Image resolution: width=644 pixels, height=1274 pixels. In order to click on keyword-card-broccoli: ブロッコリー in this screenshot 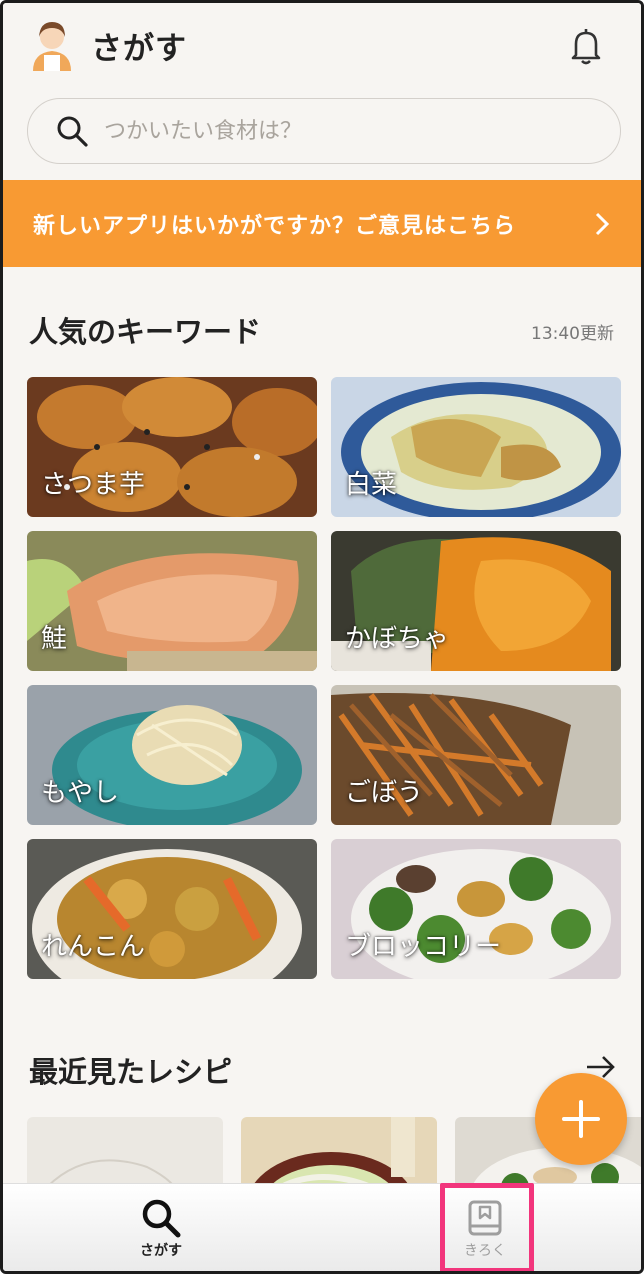, I will do `click(476, 909)`.